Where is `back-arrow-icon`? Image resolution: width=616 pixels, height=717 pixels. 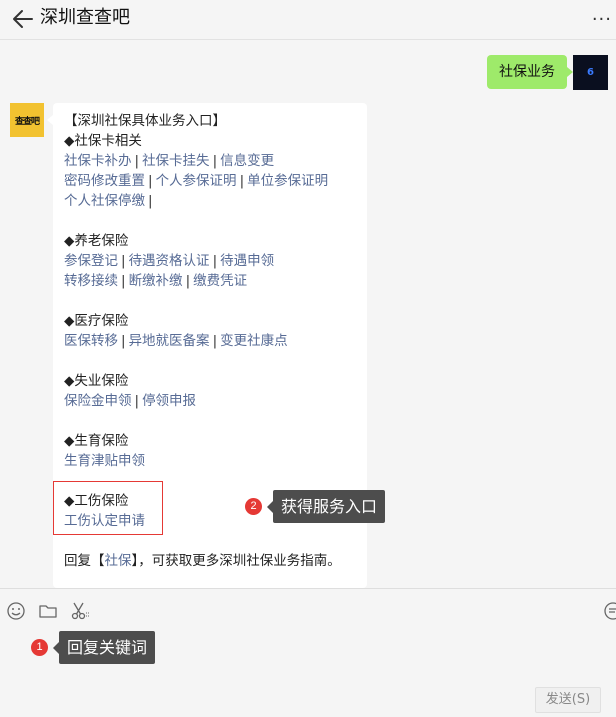
back-arrow-icon is located at coordinates (23, 19).